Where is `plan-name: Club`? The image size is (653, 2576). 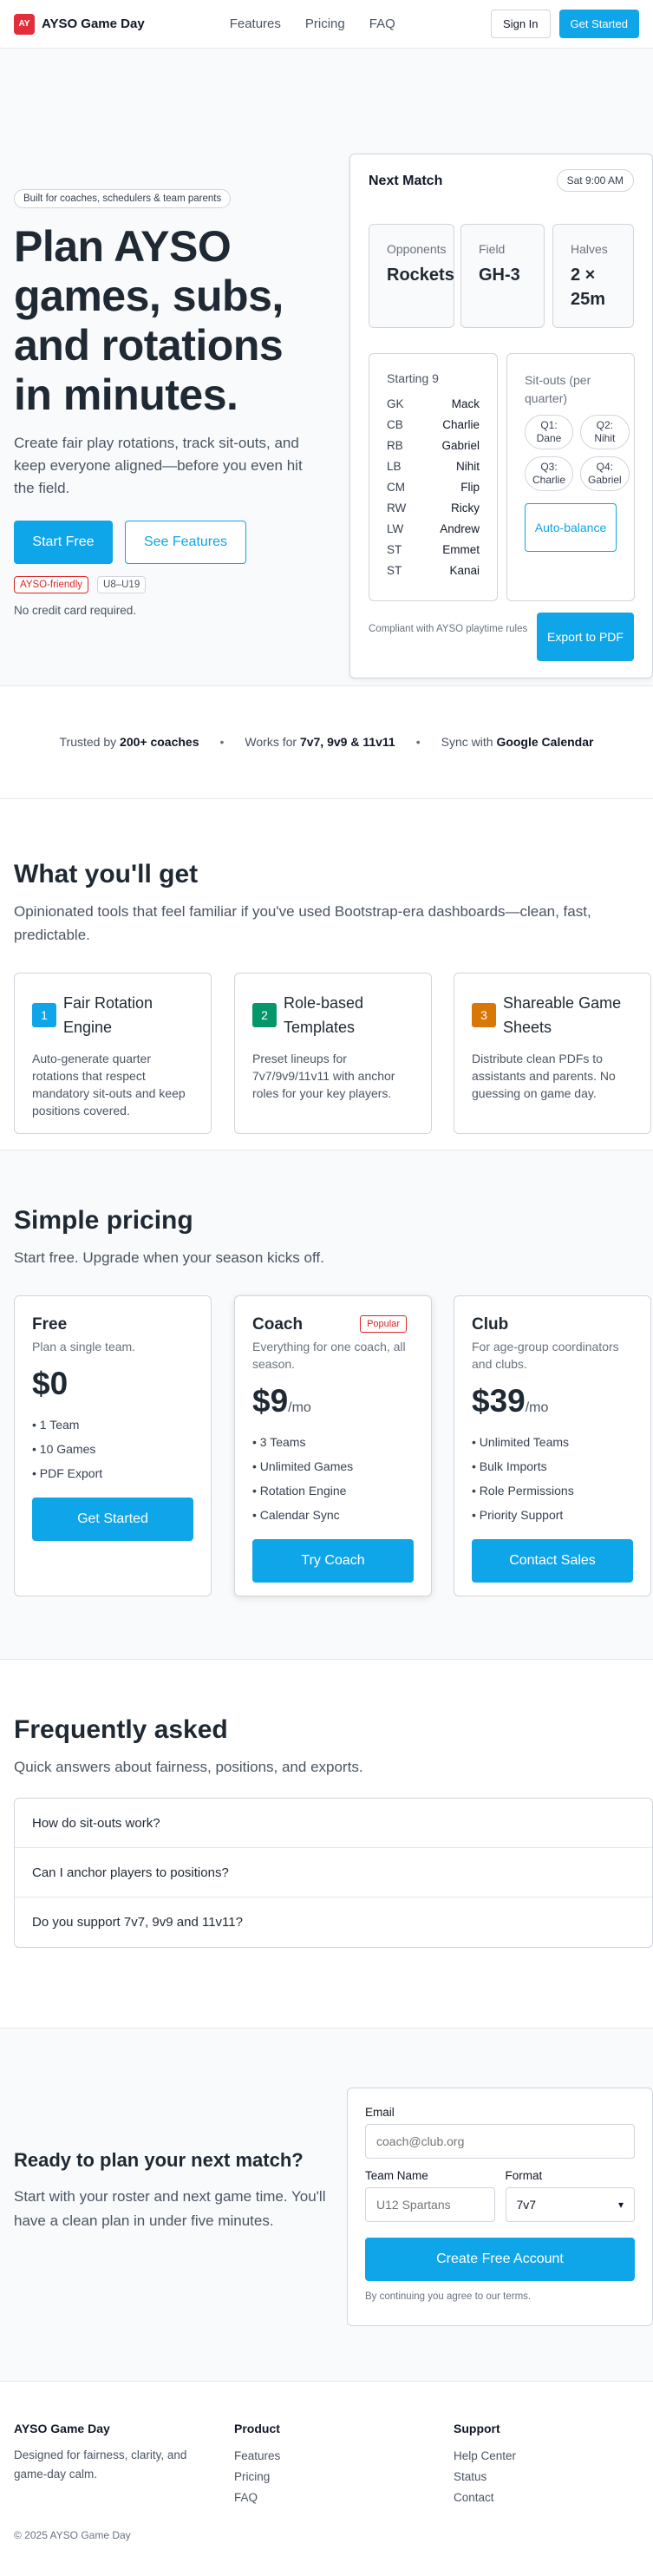 plan-name: Club is located at coordinates (491, 1324).